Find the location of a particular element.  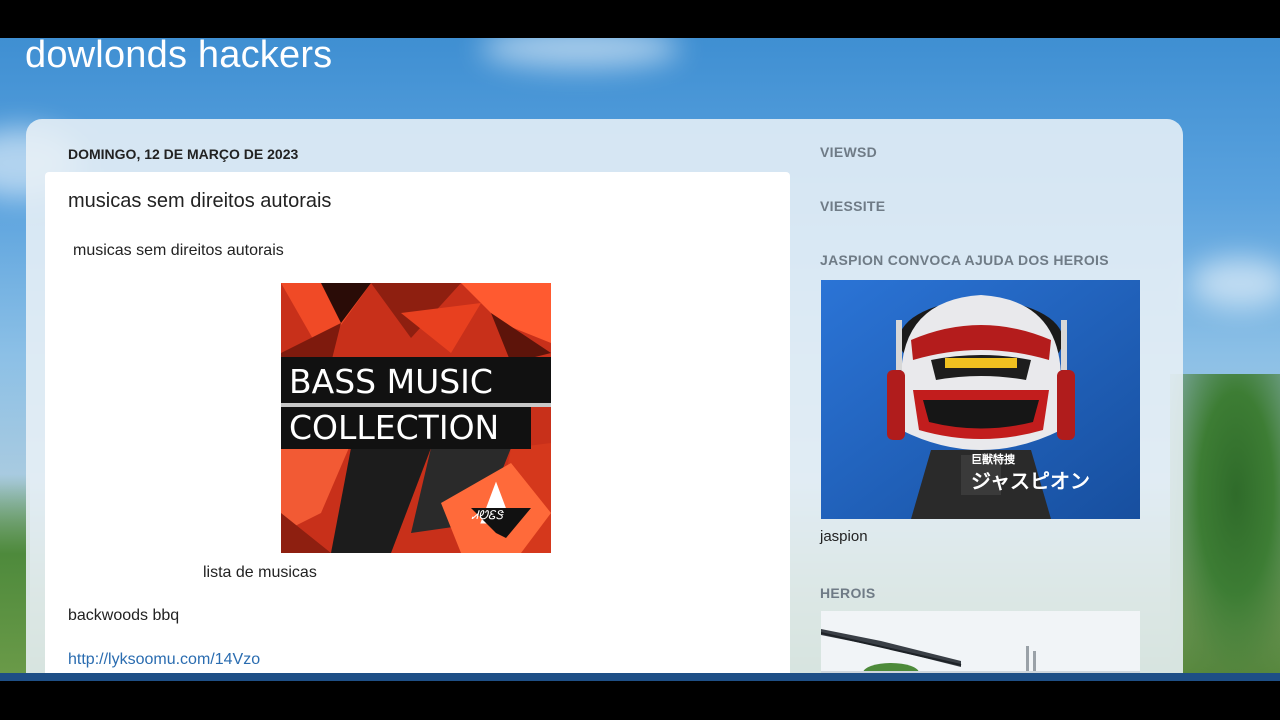

download-link: http://lyksoomu.com/14Vzo is located at coordinates (164, 660).